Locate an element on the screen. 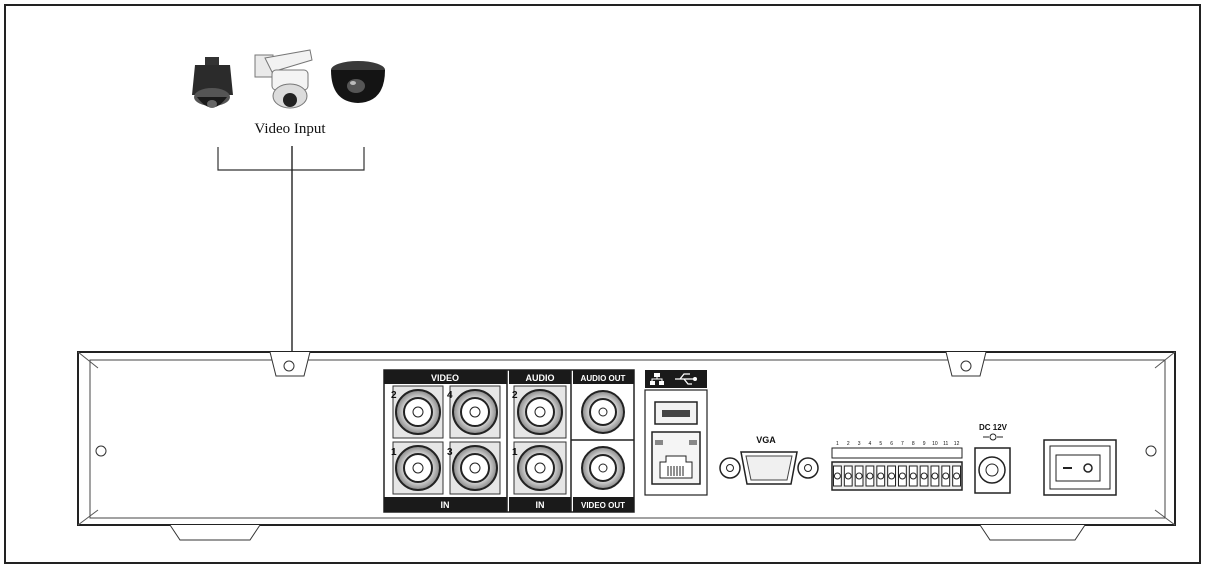 The width and height of the screenshot is (1205, 573). terminal-label-strip is located at coordinates (897, 453).